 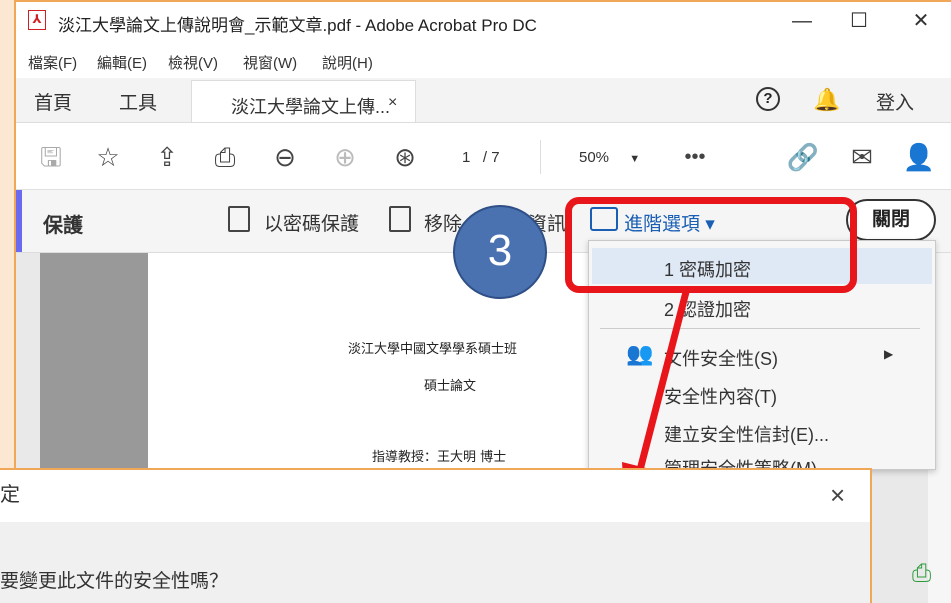 I want to click on dialog-title: 定, so click(x=10, y=495).